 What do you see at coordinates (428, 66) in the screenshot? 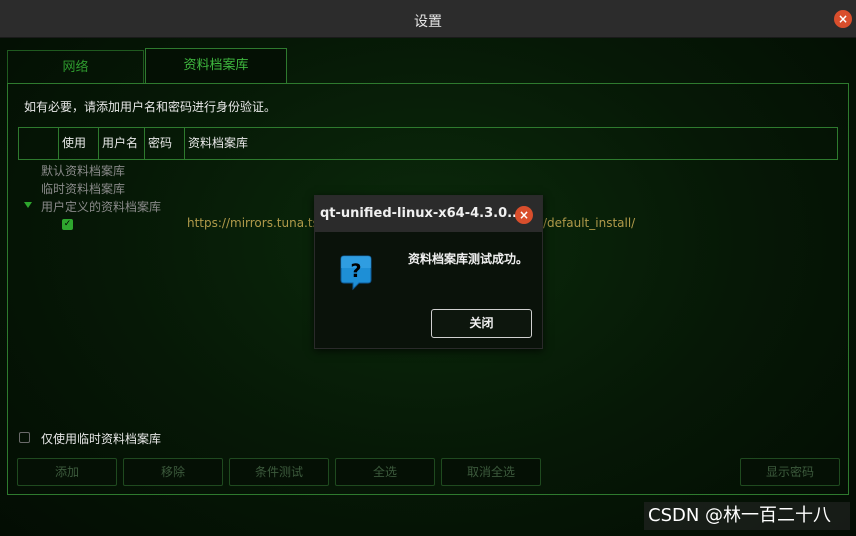
I see `tab-bar: 网络 资料档案库` at bounding box center [428, 66].